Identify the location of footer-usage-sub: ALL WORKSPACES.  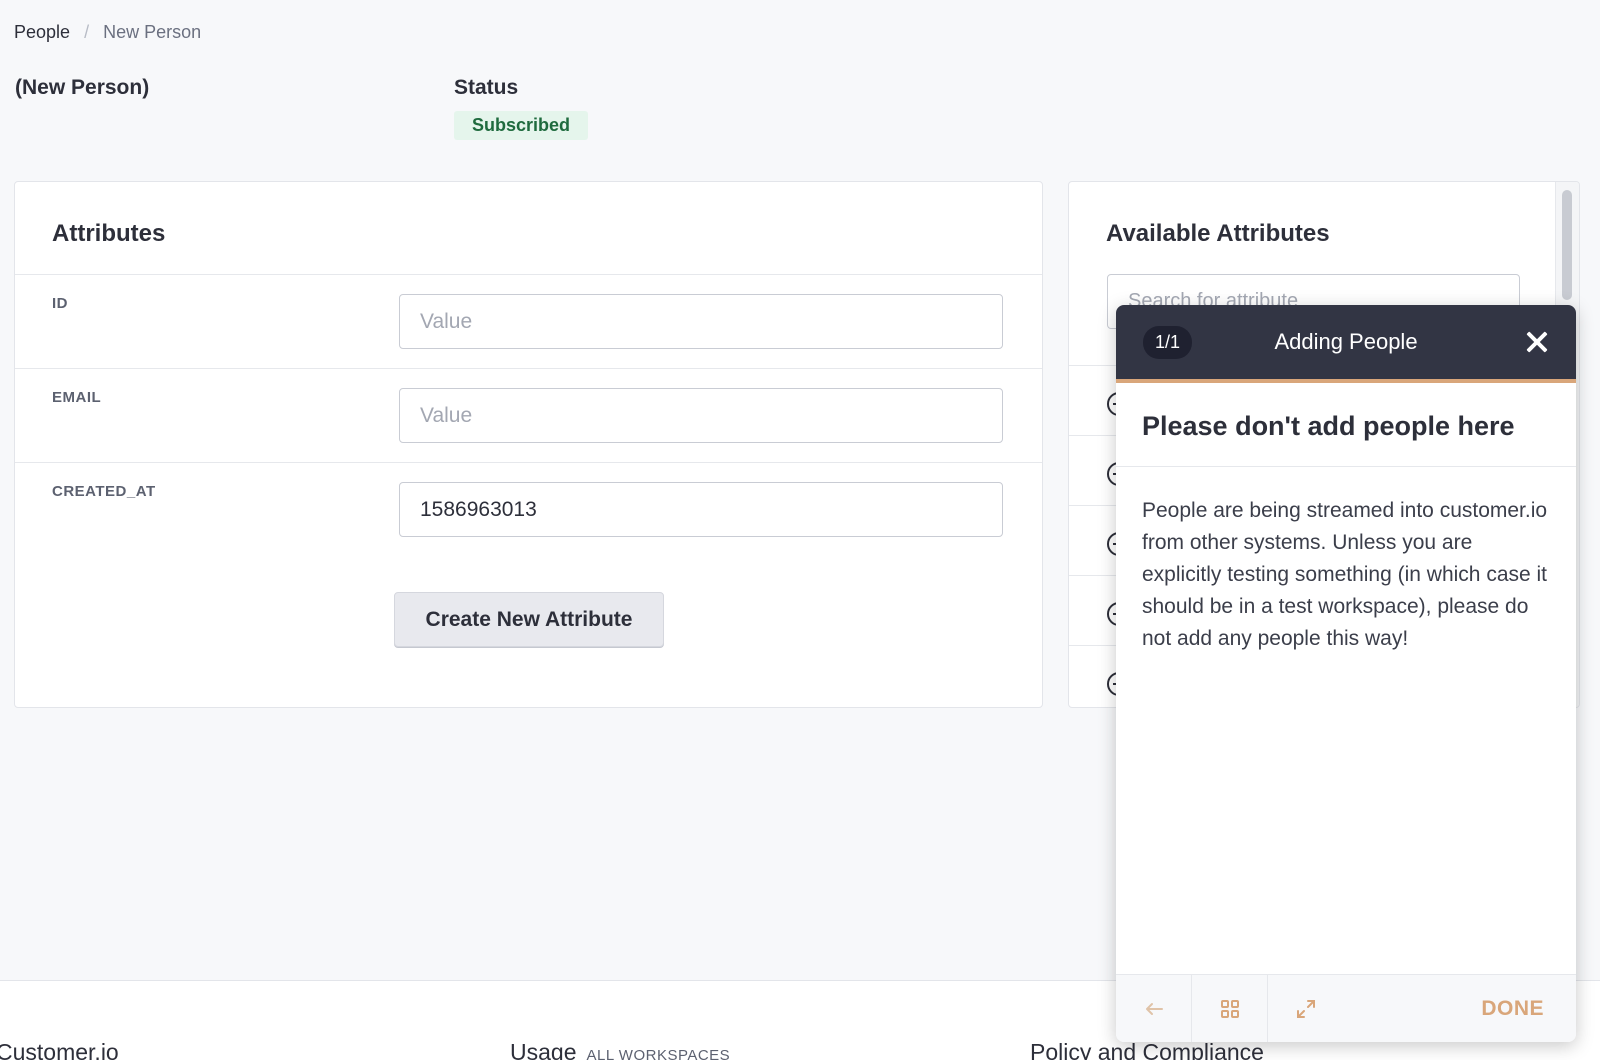
(658, 1053).